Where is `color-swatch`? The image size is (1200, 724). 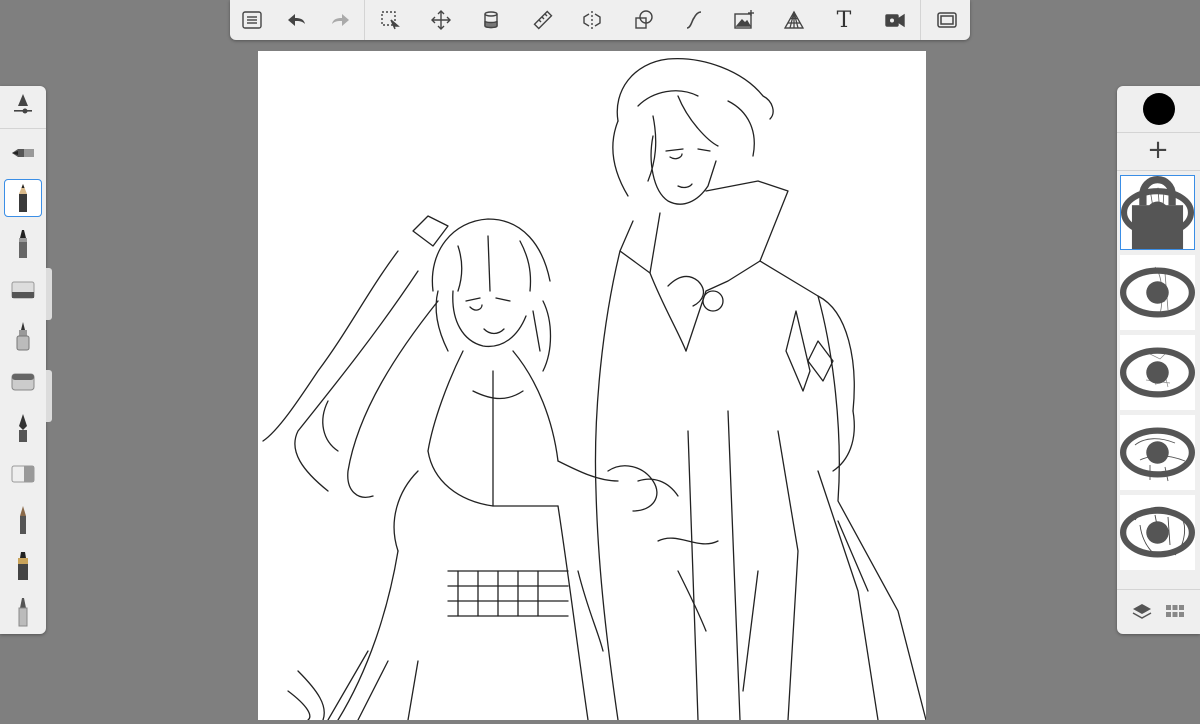
color-swatch is located at coordinates (1159, 109).